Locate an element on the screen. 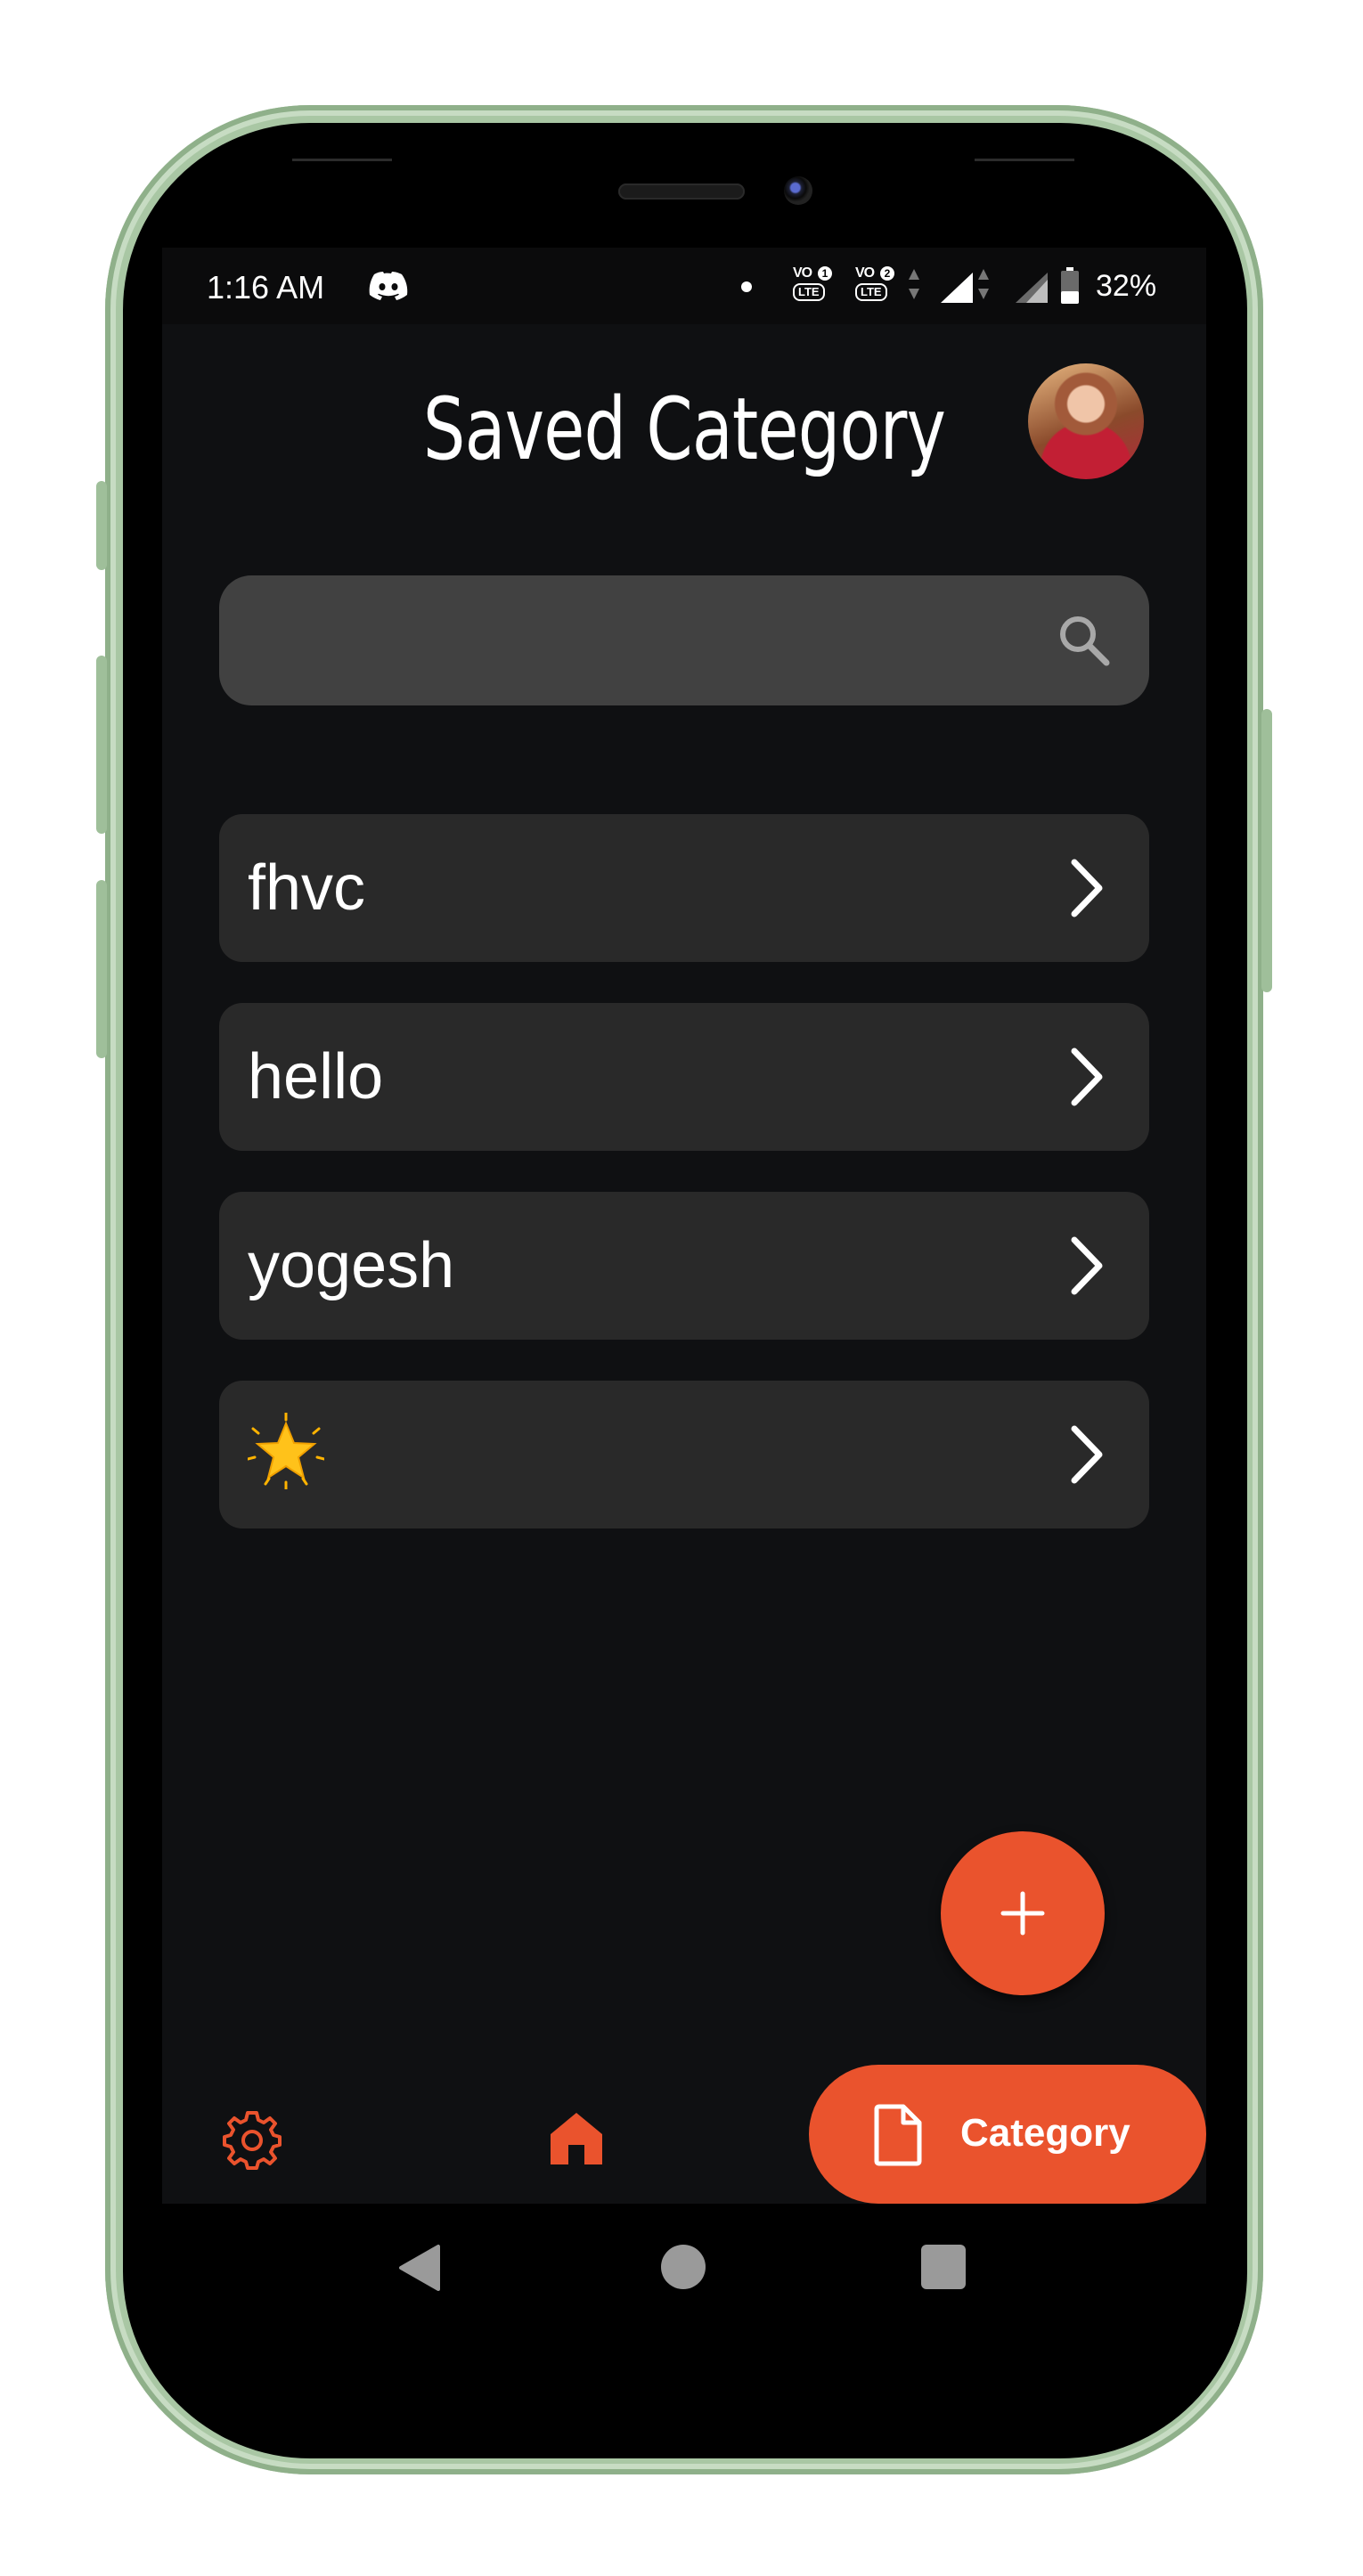 Image resolution: width=1363 pixels, height=2576 pixels. status-bar: 1:16 AM VO 1 LTE VO 2 LTE 32% is located at coordinates (684, 286).